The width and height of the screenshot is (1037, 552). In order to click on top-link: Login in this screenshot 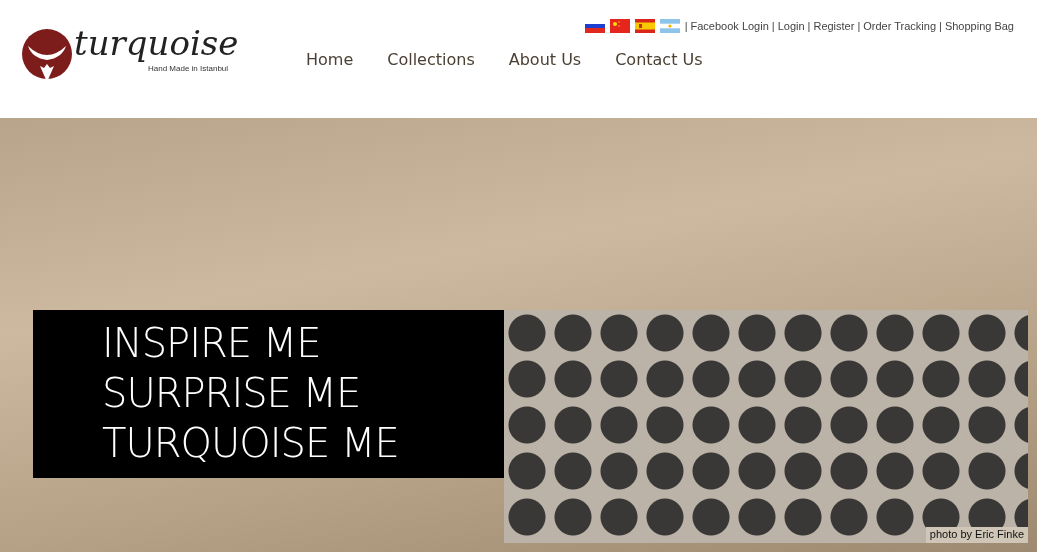, I will do `click(791, 26)`.